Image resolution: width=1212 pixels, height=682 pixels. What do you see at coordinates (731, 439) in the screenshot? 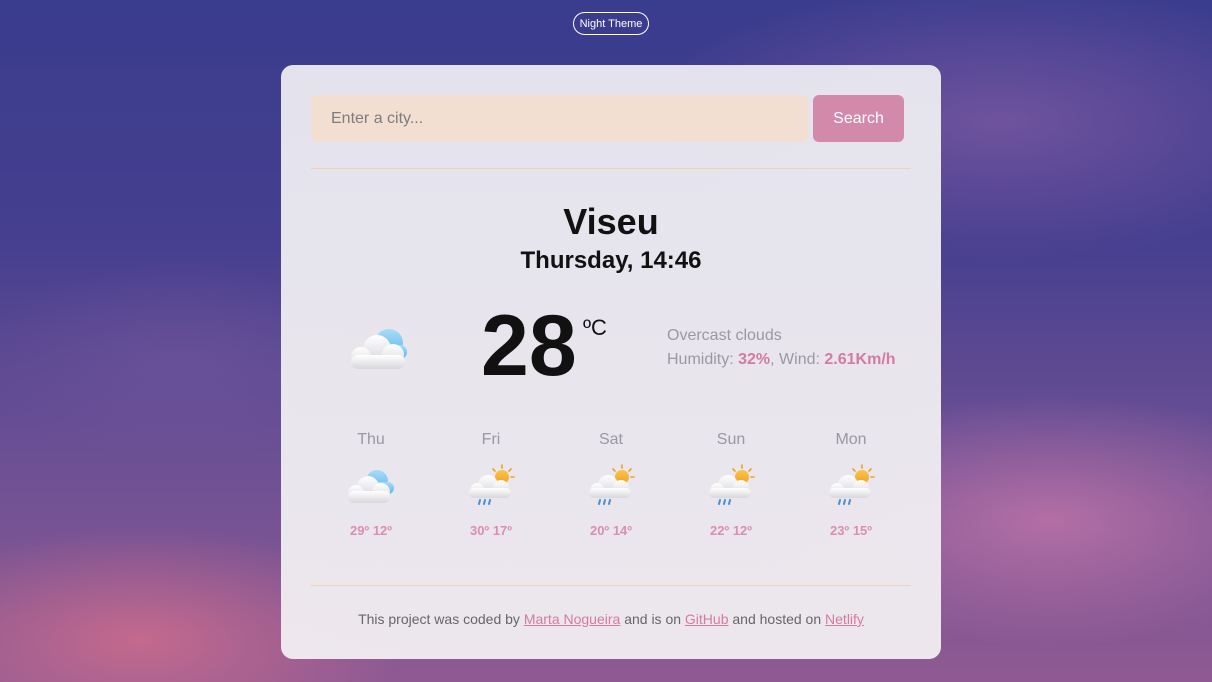
I see `forecast-day-name: Sun` at bounding box center [731, 439].